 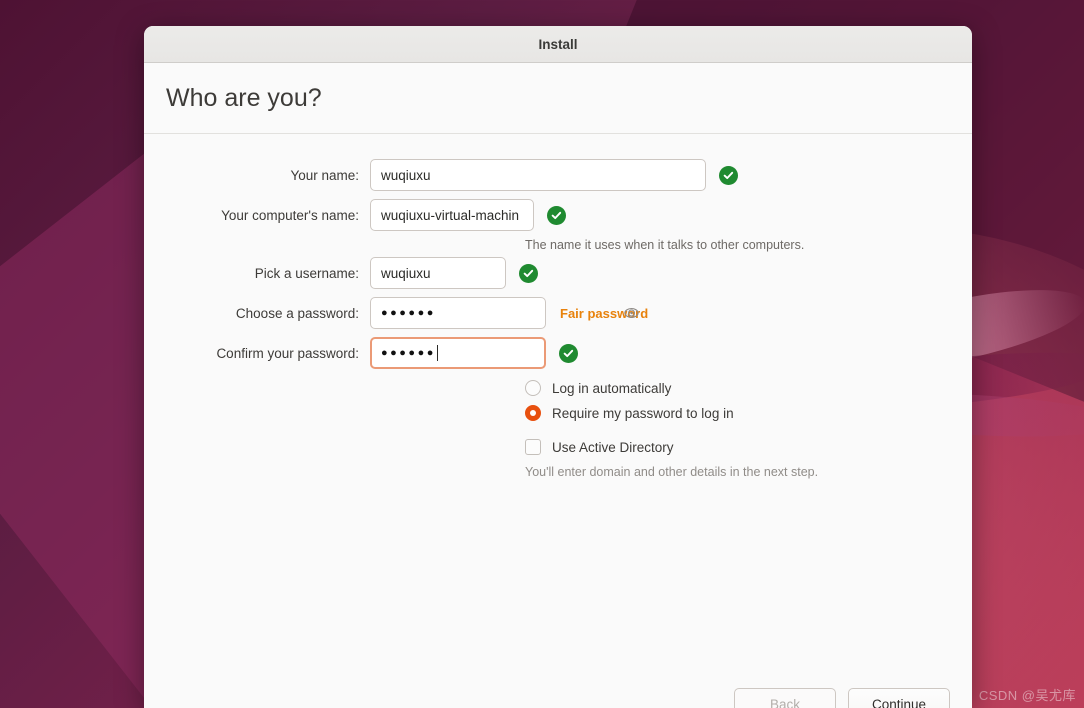 What do you see at coordinates (533, 388) in the screenshot?
I see `radio-login-automatically` at bounding box center [533, 388].